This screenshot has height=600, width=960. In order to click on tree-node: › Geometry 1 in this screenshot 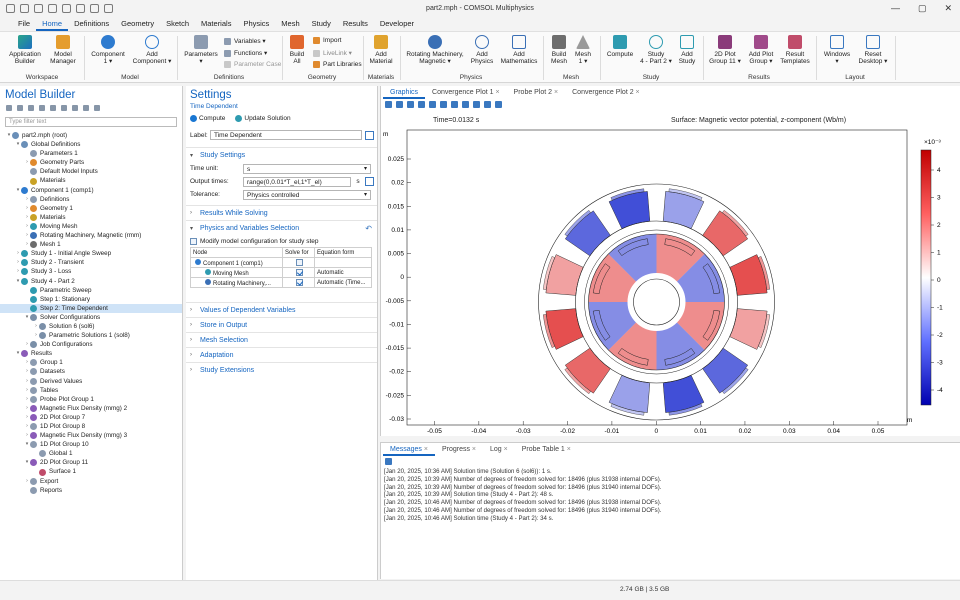, I will do `click(91, 208)`.